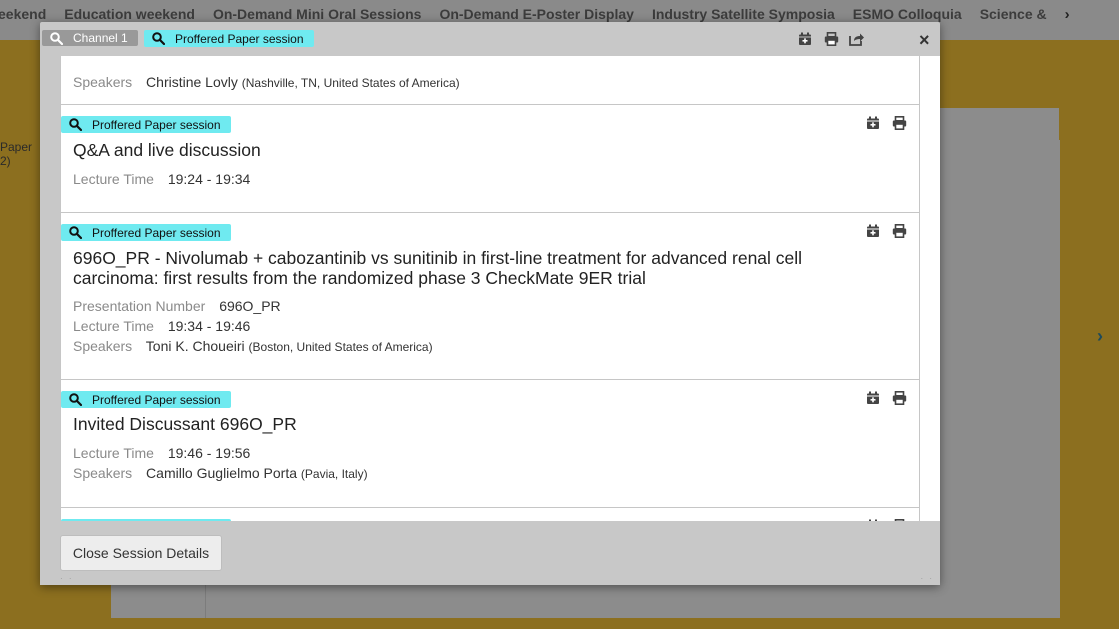 The image size is (1119, 629). Describe the element at coordinates (334, 474) in the screenshot. I see `speaker-affiliation: (Pavia, Italy)` at that location.